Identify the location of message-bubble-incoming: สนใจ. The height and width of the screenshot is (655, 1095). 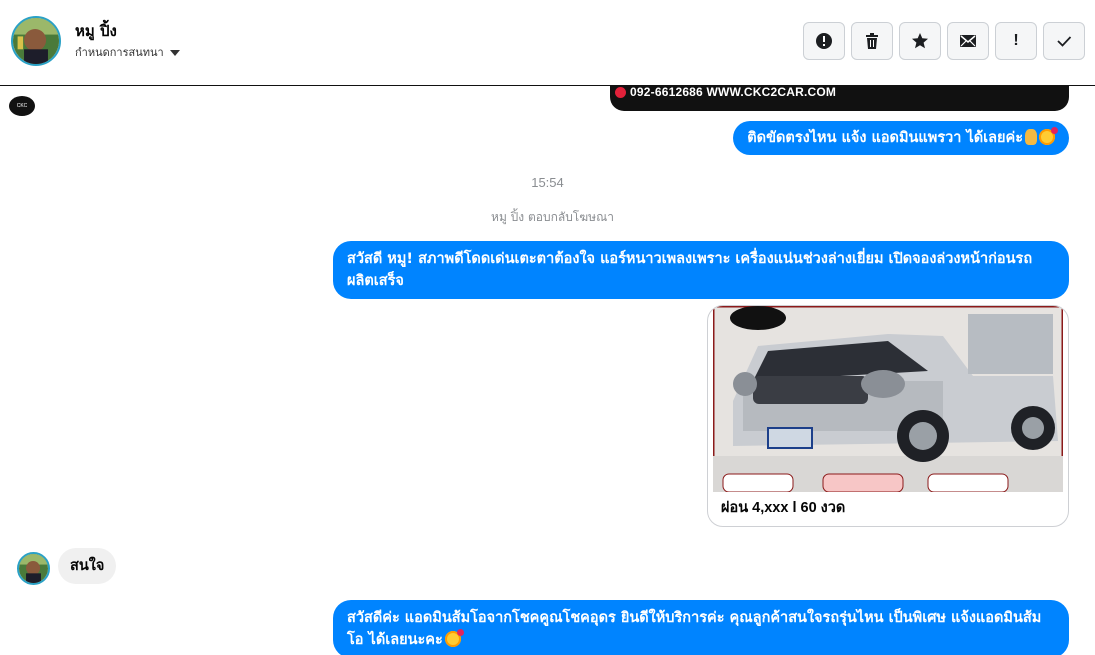
(87, 566).